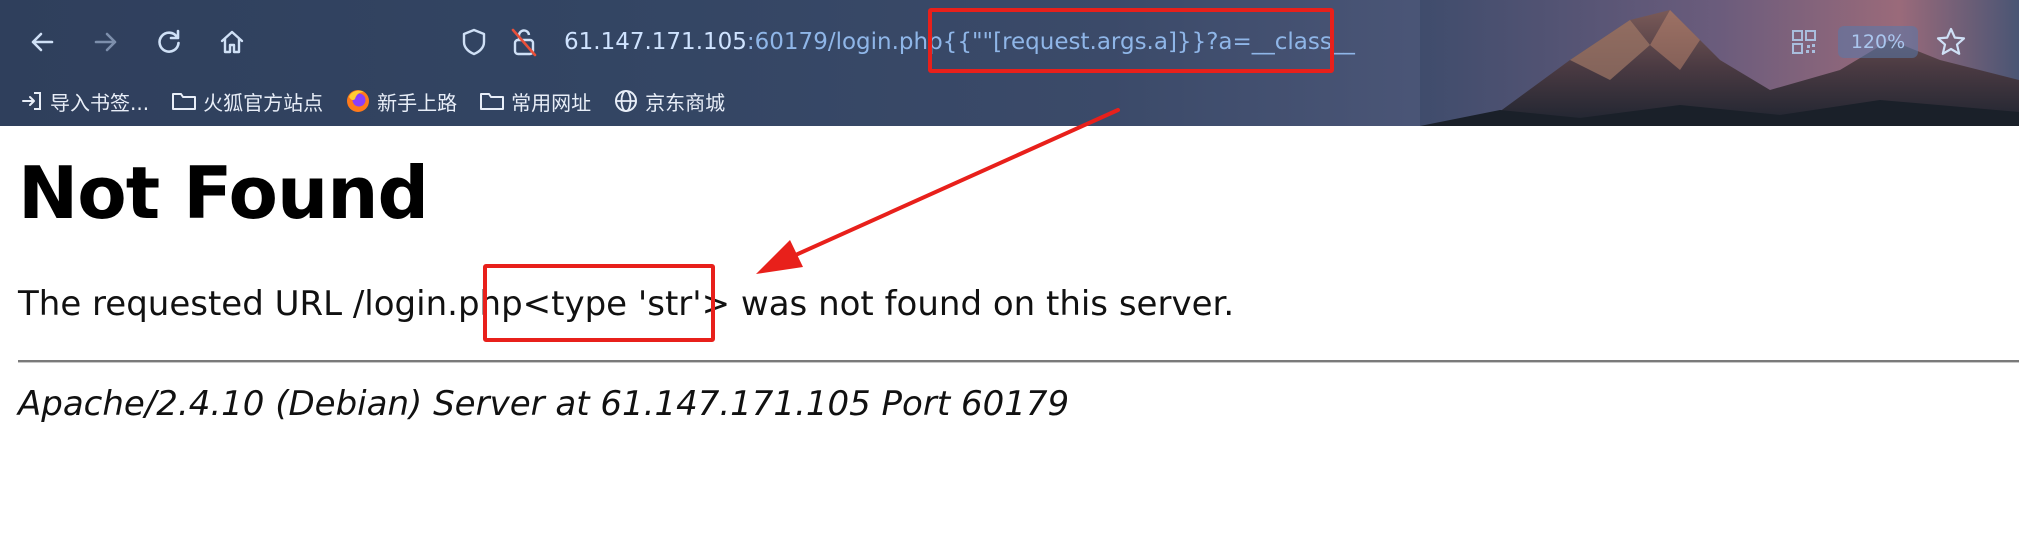  I want to click on back-button, so click(42, 42).